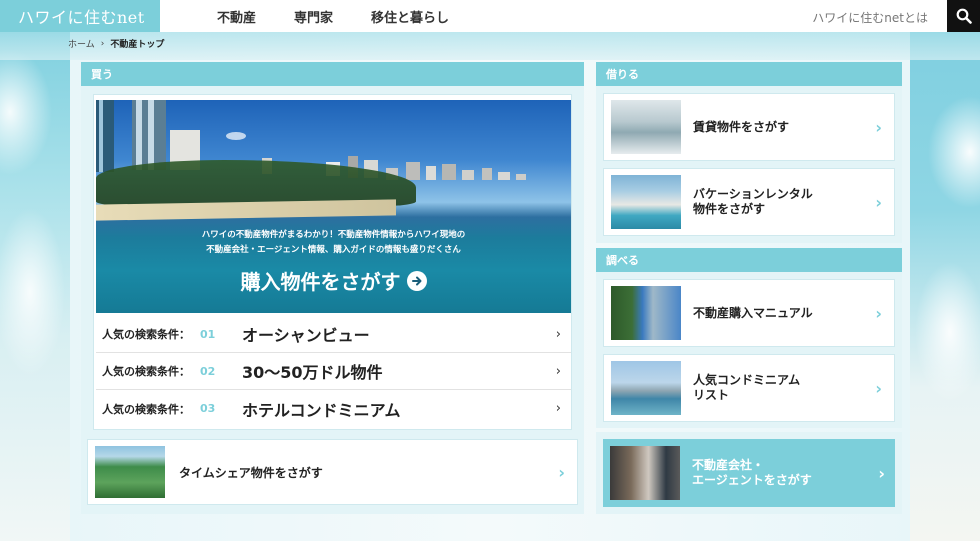  Describe the element at coordinates (490, 16) in the screenshot. I see `site-header: ハワイに住むnet 不動産 専門家 移住と暮らし ハワイに住むnetとは` at that location.